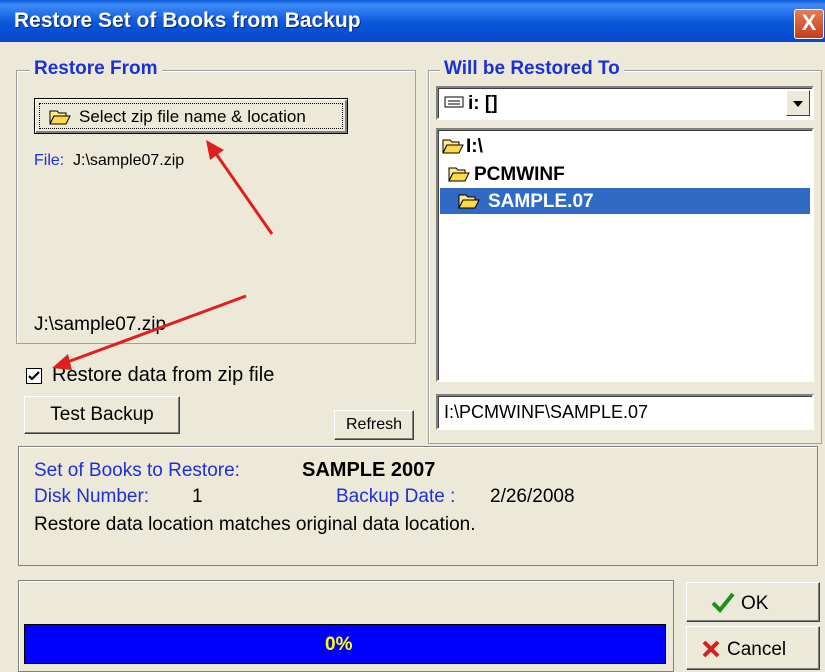  I want to click on close-button: X, so click(809, 24).